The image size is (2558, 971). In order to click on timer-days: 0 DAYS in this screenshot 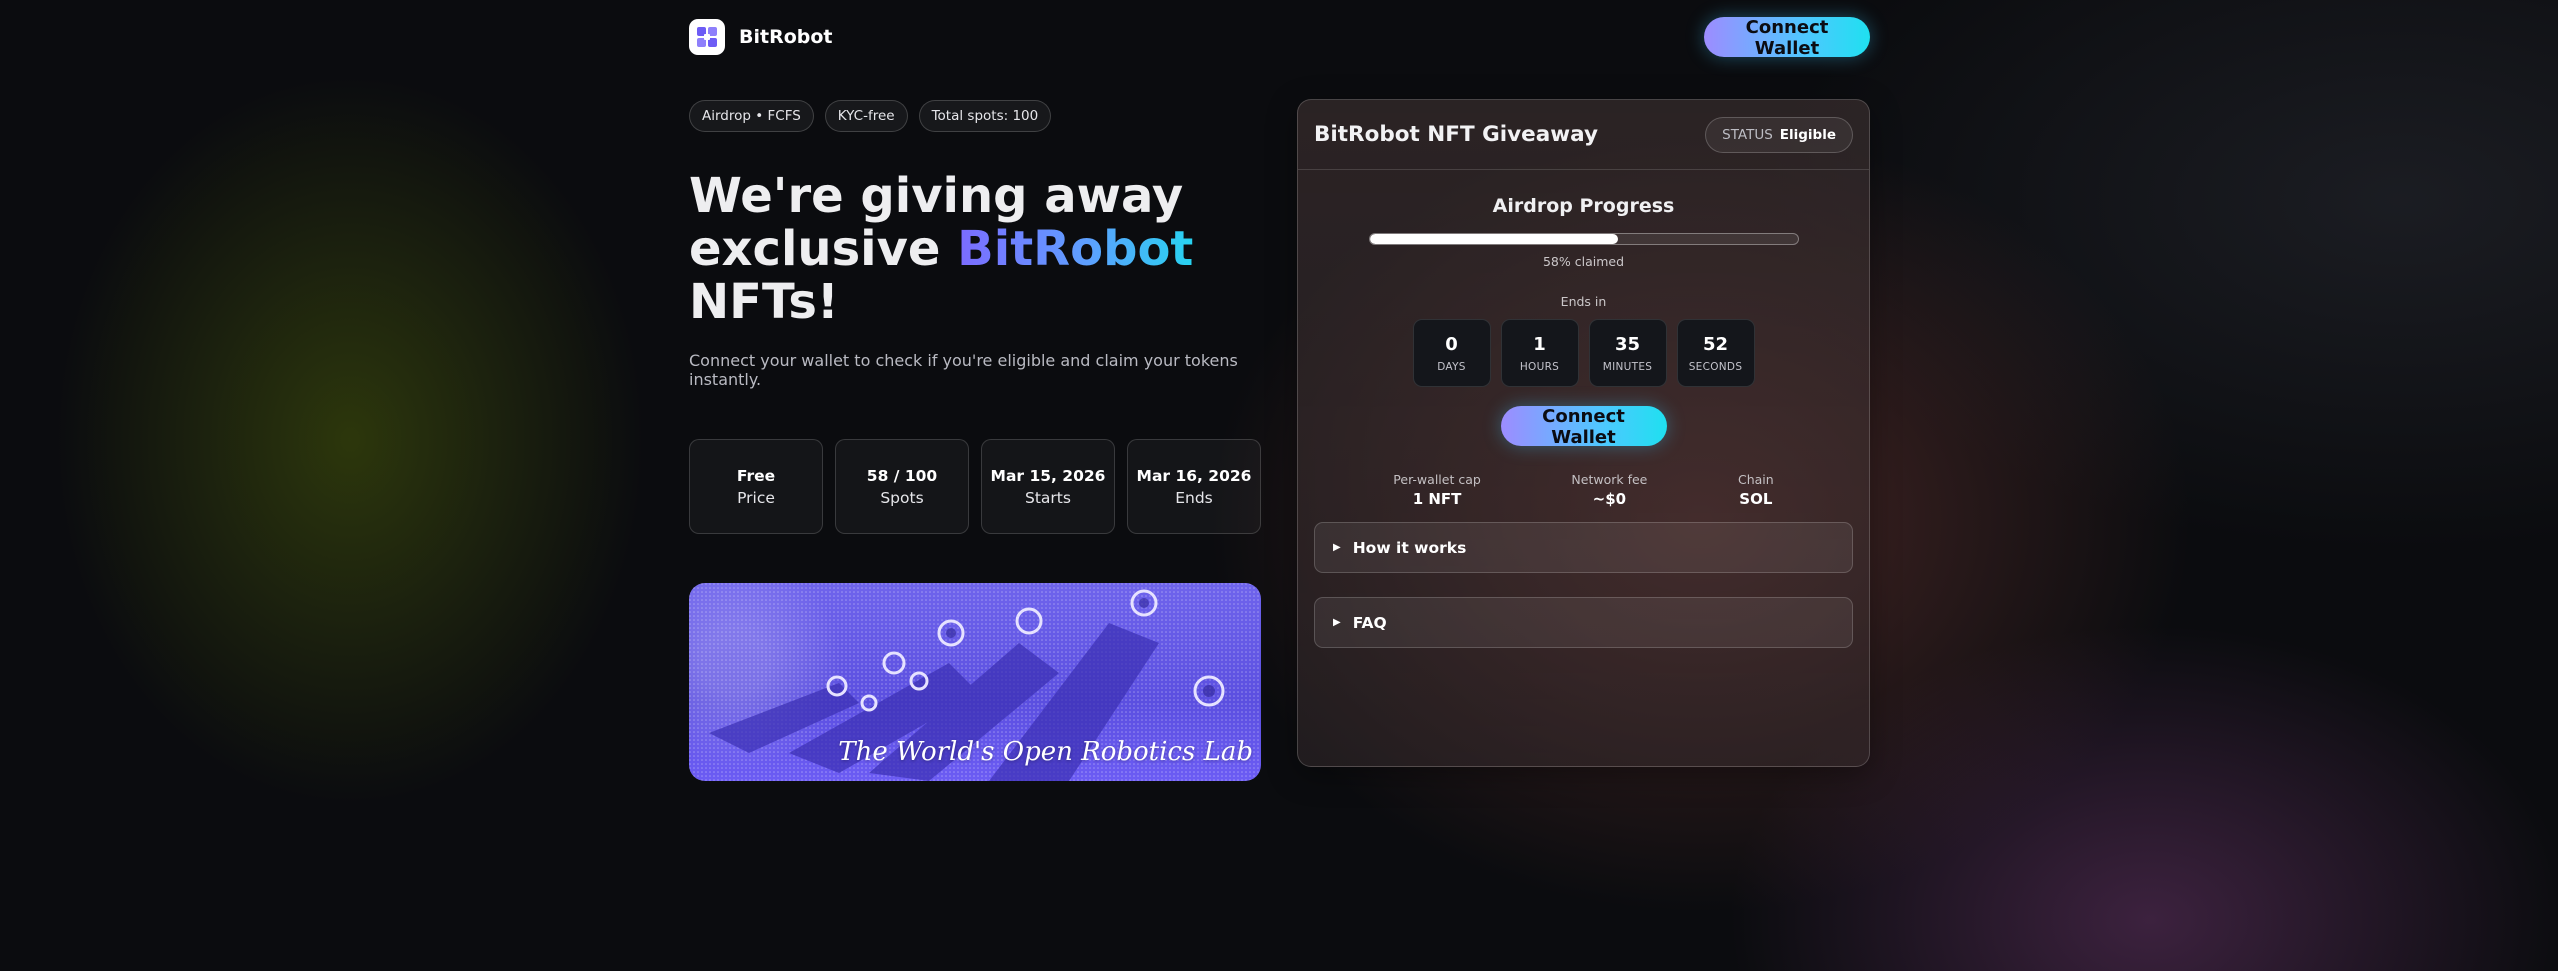, I will do `click(1451, 353)`.